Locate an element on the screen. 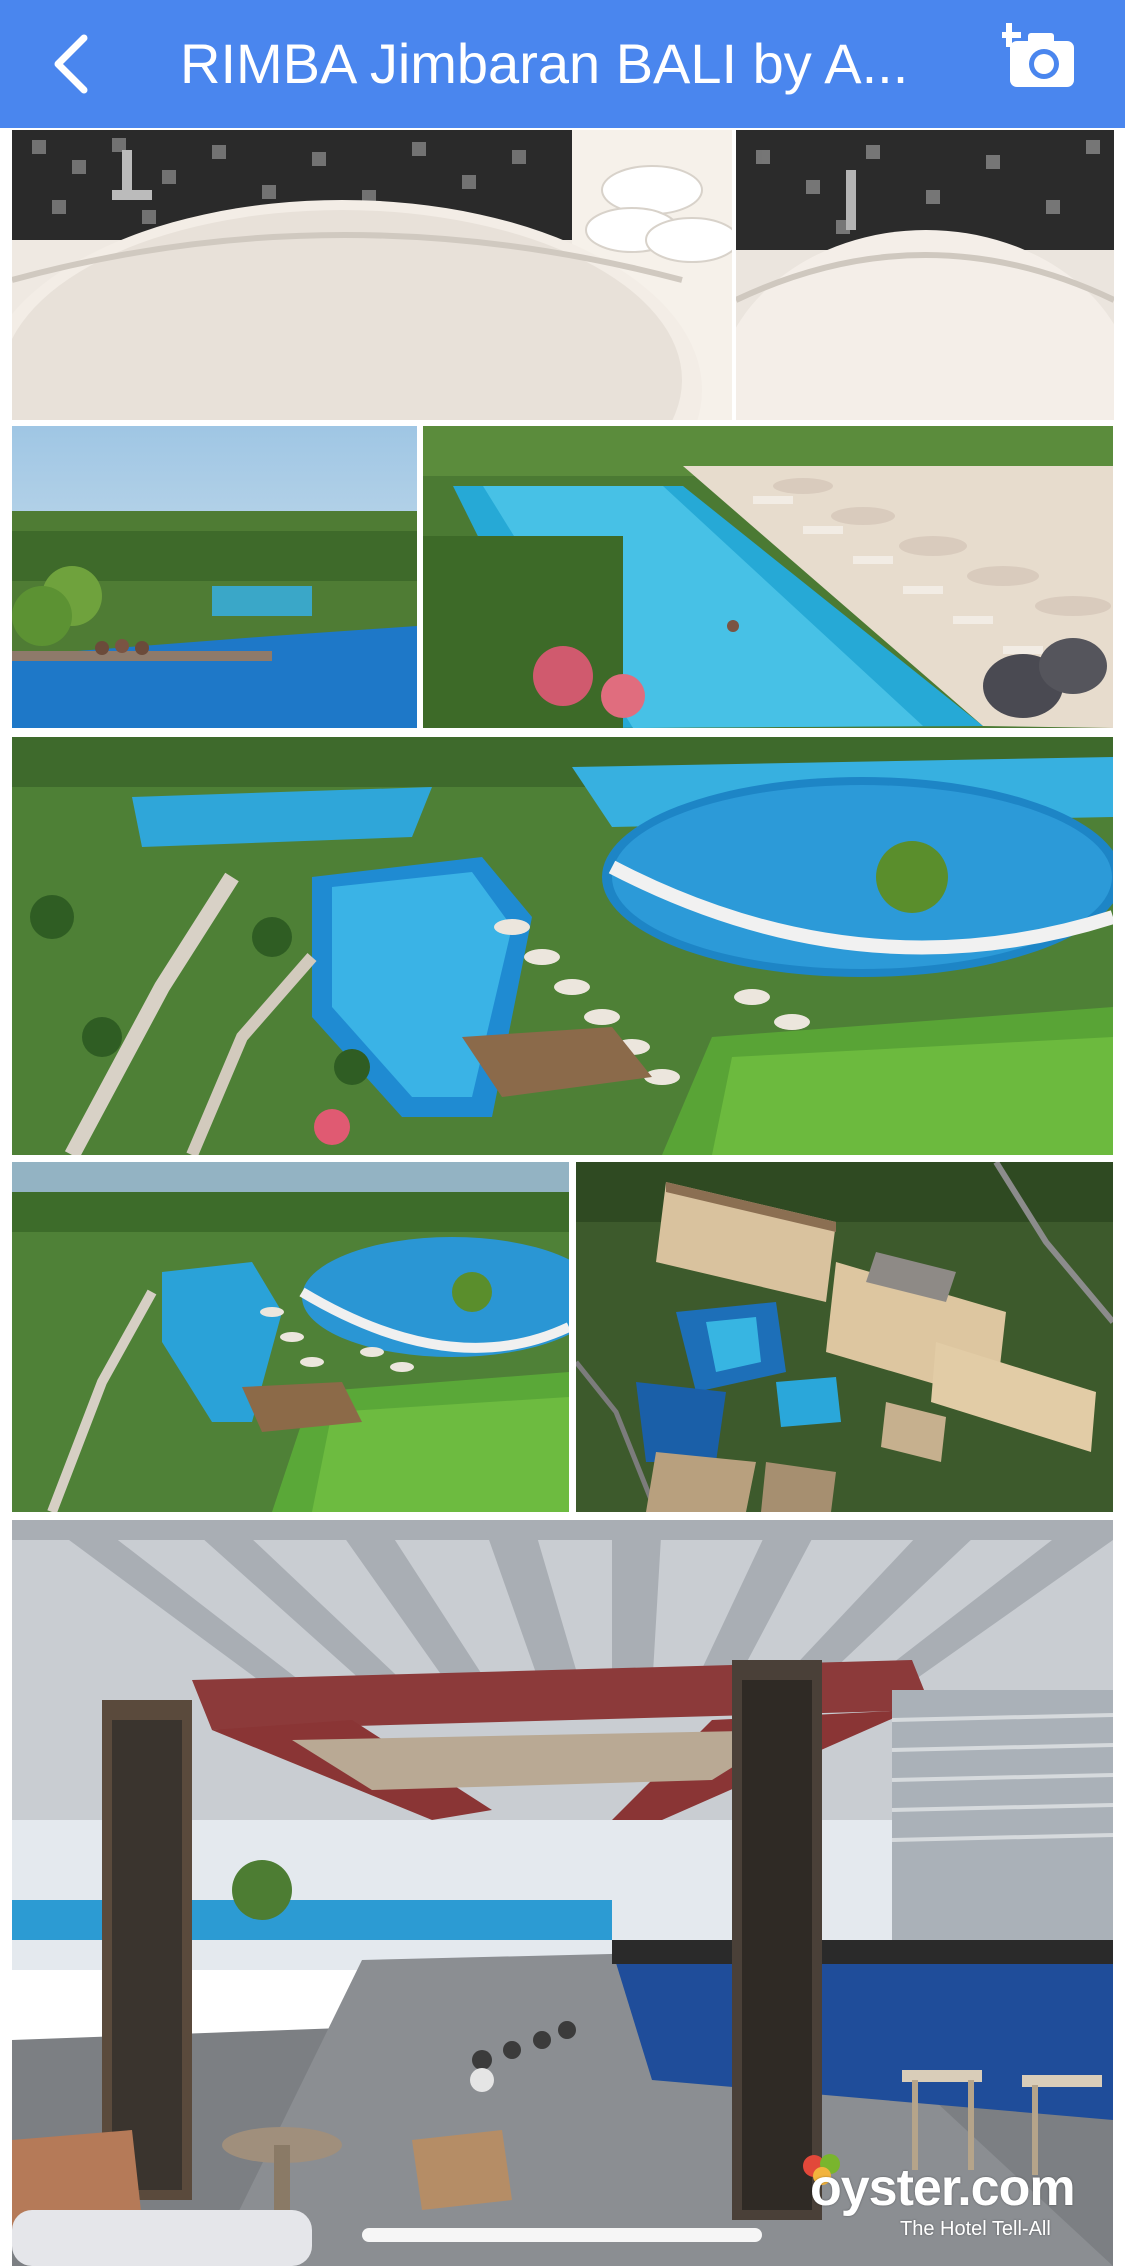 Image resolution: width=1125 pixels, height=2266 pixels. photo-watermark: oyster.com The Hotel Tell-All is located at coordinates (950, 2197).